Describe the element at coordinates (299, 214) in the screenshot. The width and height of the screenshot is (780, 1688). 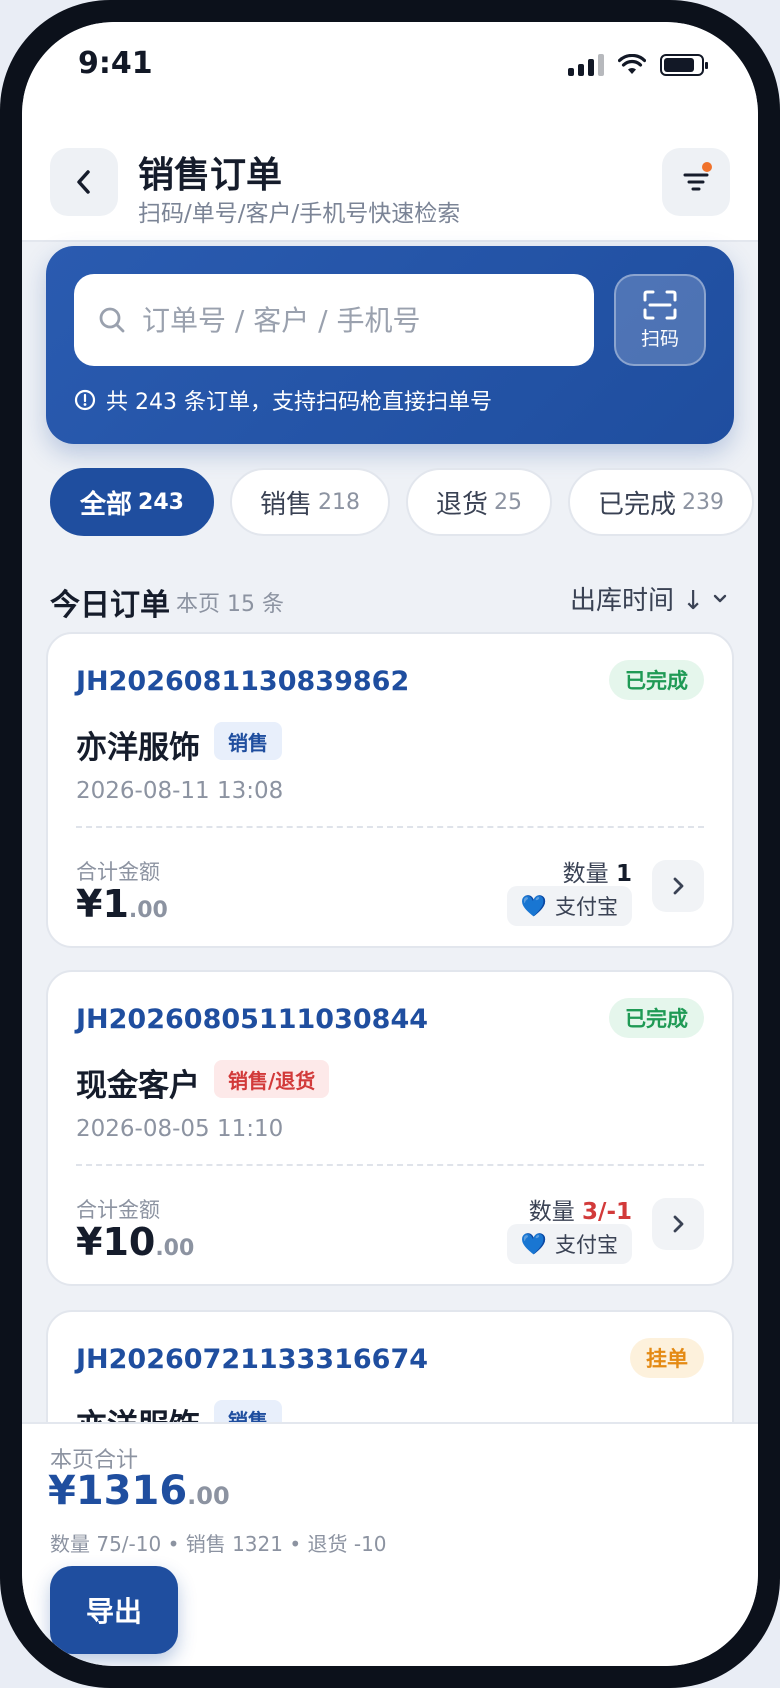
I see `page-subtitle: 扫码/单号/客户/手机号快速检索` at that location.